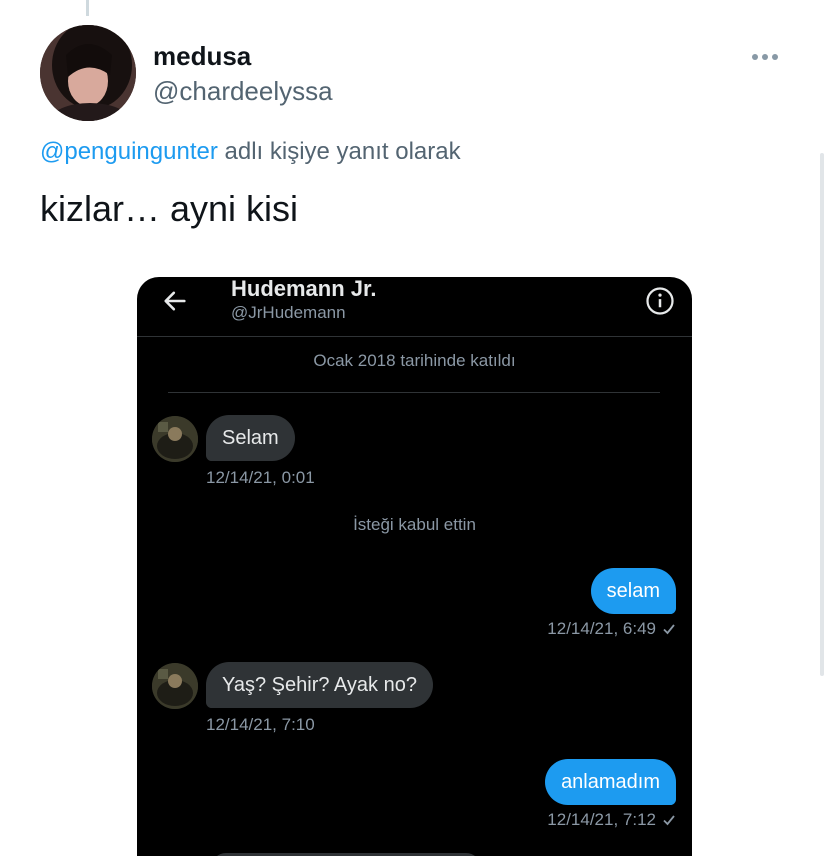  Describe the element at coordinates (129, 151) in the screenshot. I see `reply-mention-link: @penguingunter` at that location.